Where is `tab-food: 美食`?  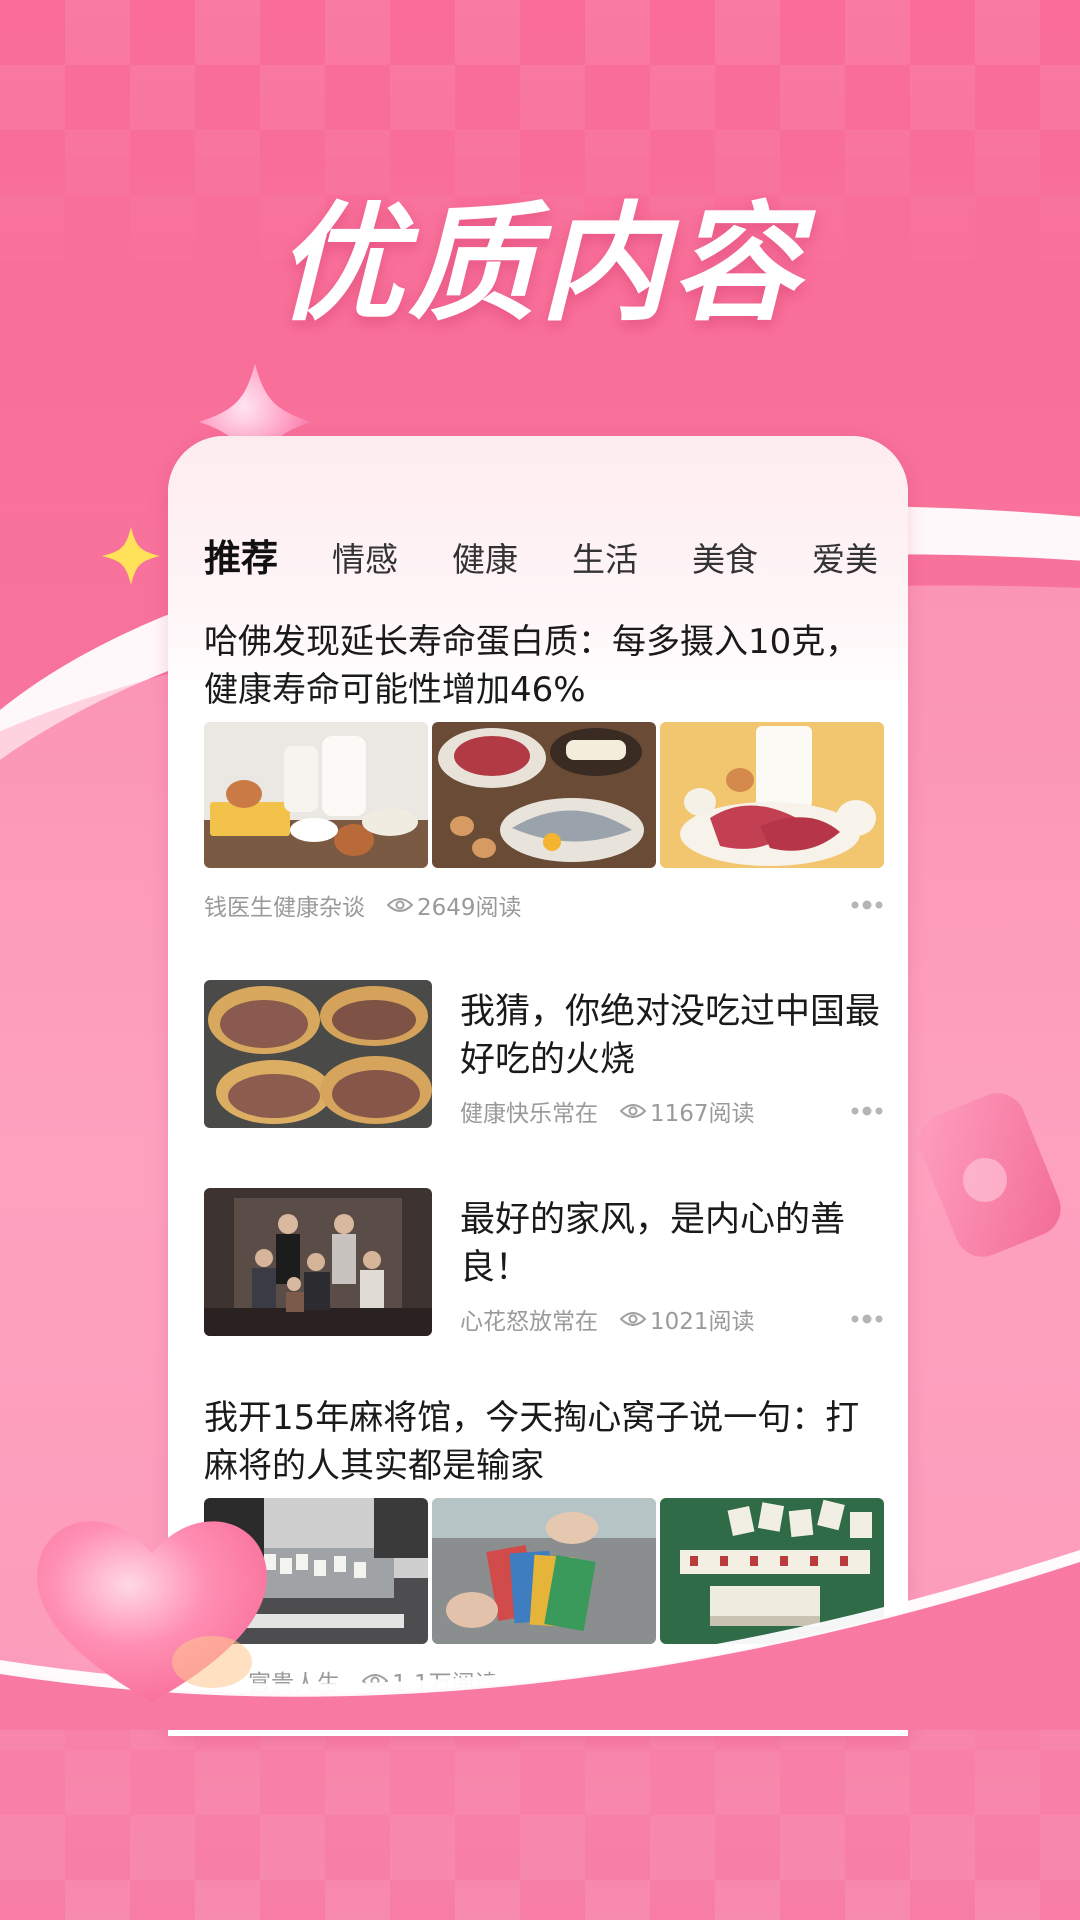
tab-food: 美食 is located at coordinates (725, 557).